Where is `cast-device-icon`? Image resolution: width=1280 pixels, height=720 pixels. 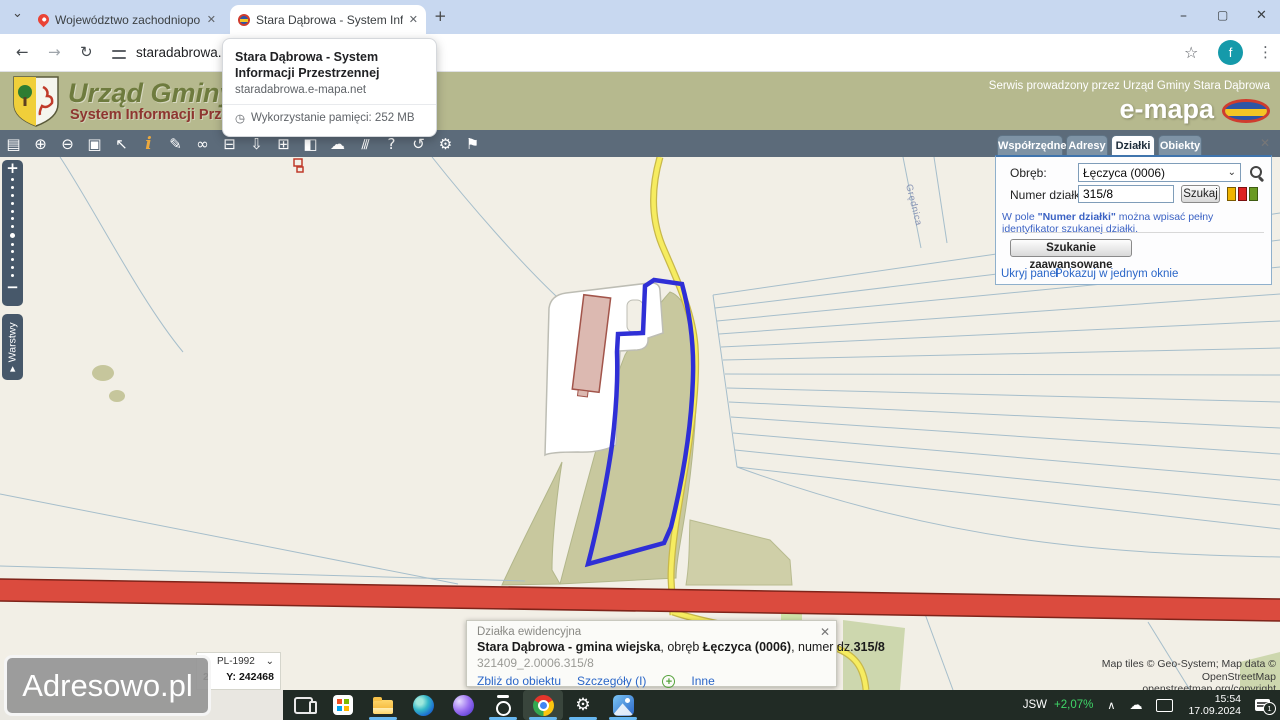
cast-device-icon is located at coordinates (1165, 705).